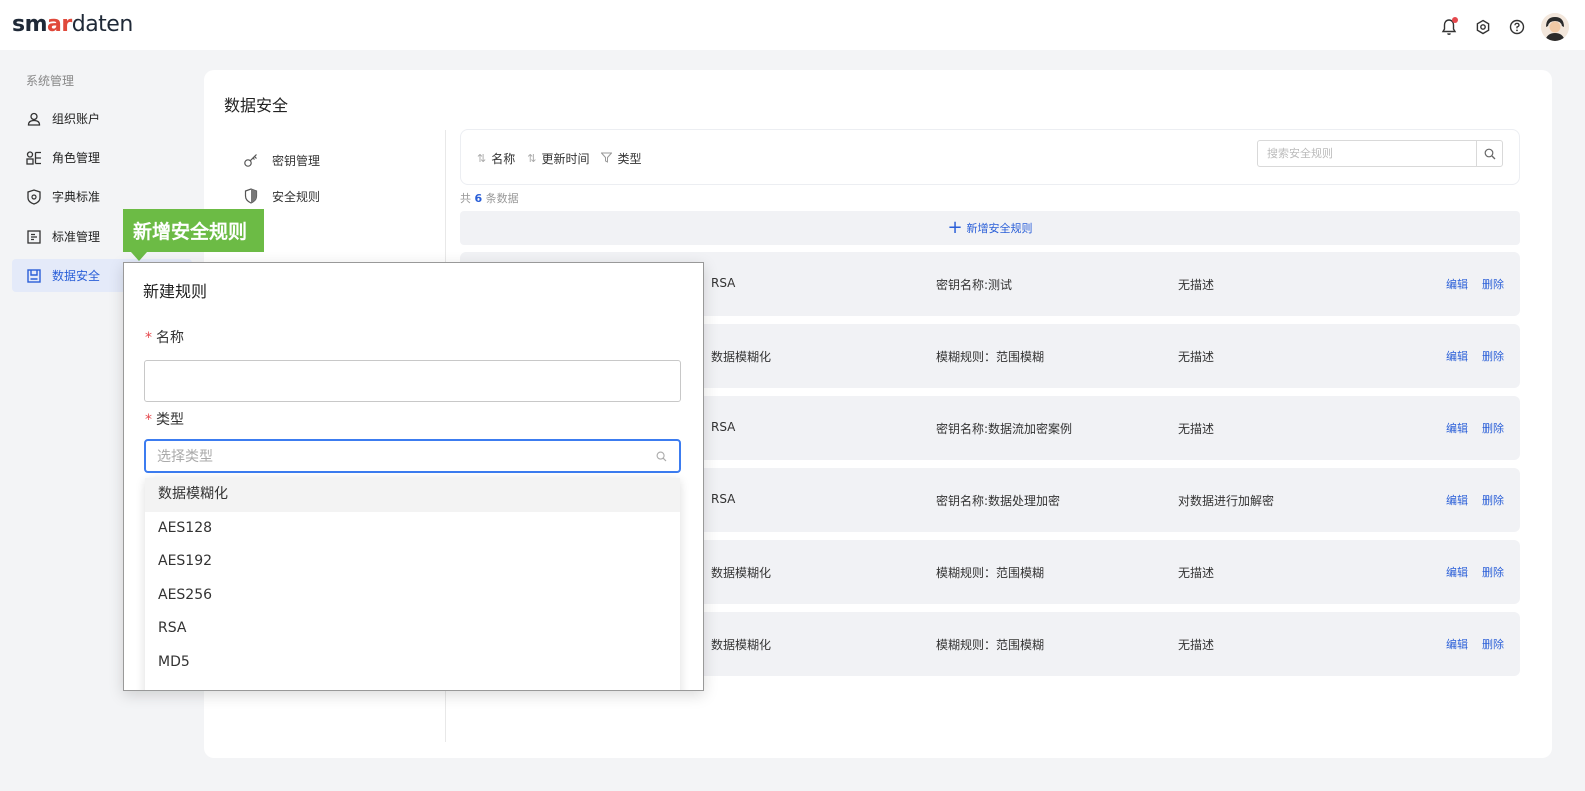 This screenshot has height=791, width=1585. I want to click on user-avatar, so click(1555, 27).